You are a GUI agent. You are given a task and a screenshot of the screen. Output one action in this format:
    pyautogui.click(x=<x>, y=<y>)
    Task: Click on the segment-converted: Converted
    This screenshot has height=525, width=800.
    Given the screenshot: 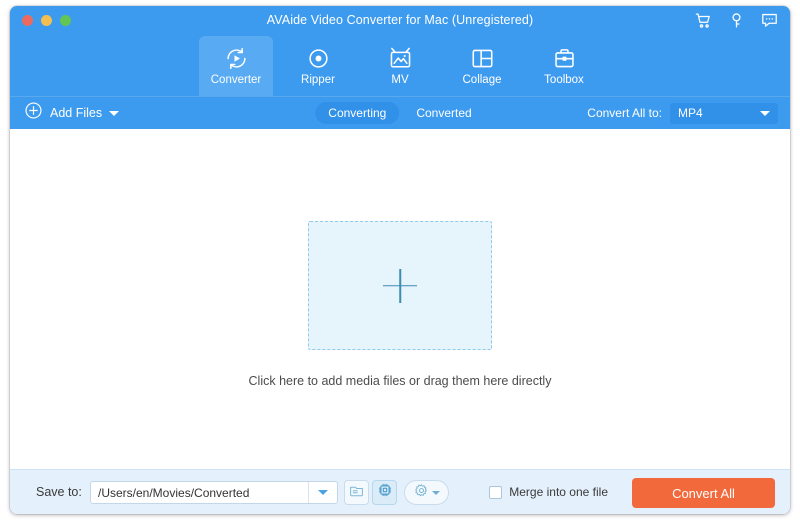 What is the action you would take?
    pyautogui.click(x=443, y=113)
    